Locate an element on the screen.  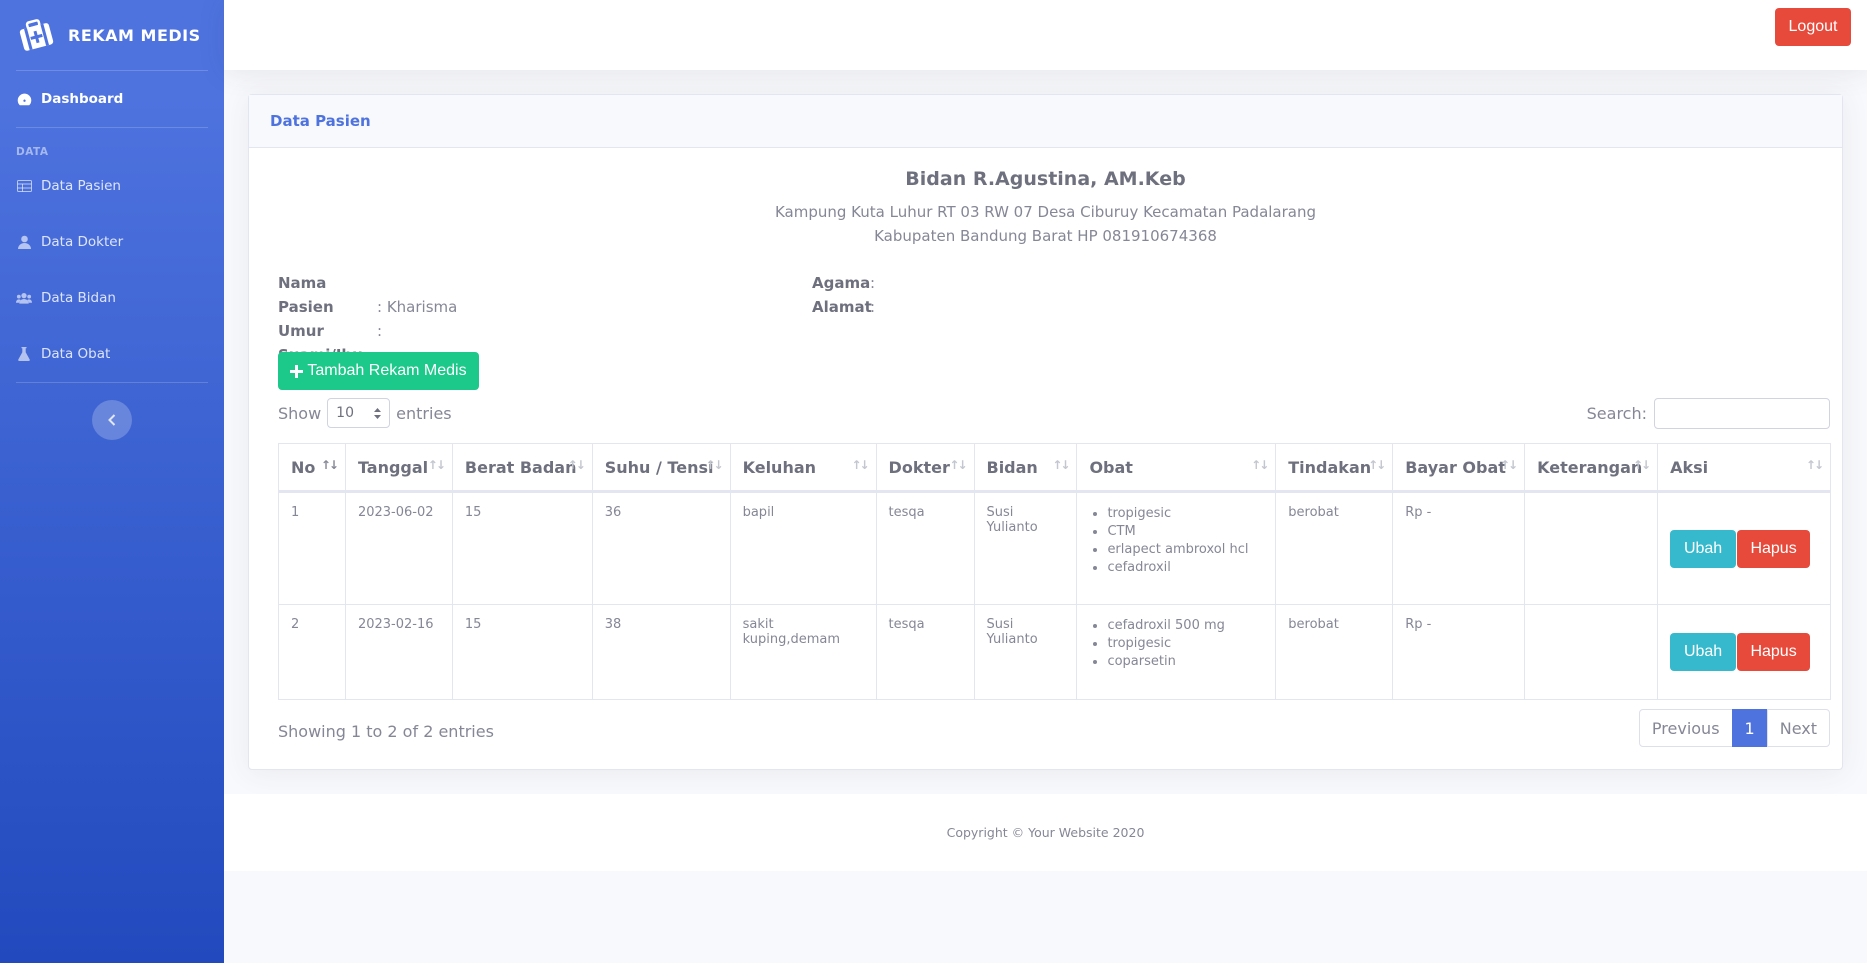
column-label: Suhu / Tensi is located at coordinates (659, 467).